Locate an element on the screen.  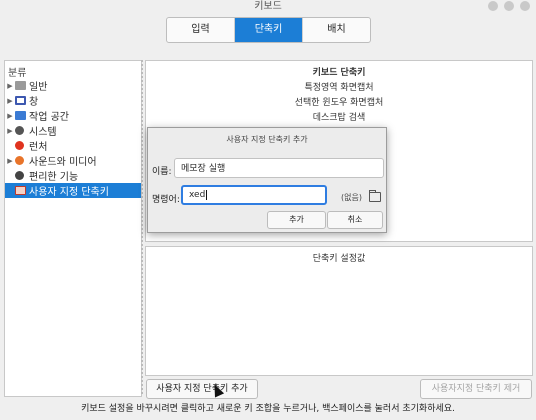
shortcut-list-item: 선택한 윈도우 화면캡처 is located at coordinates (339, 101).